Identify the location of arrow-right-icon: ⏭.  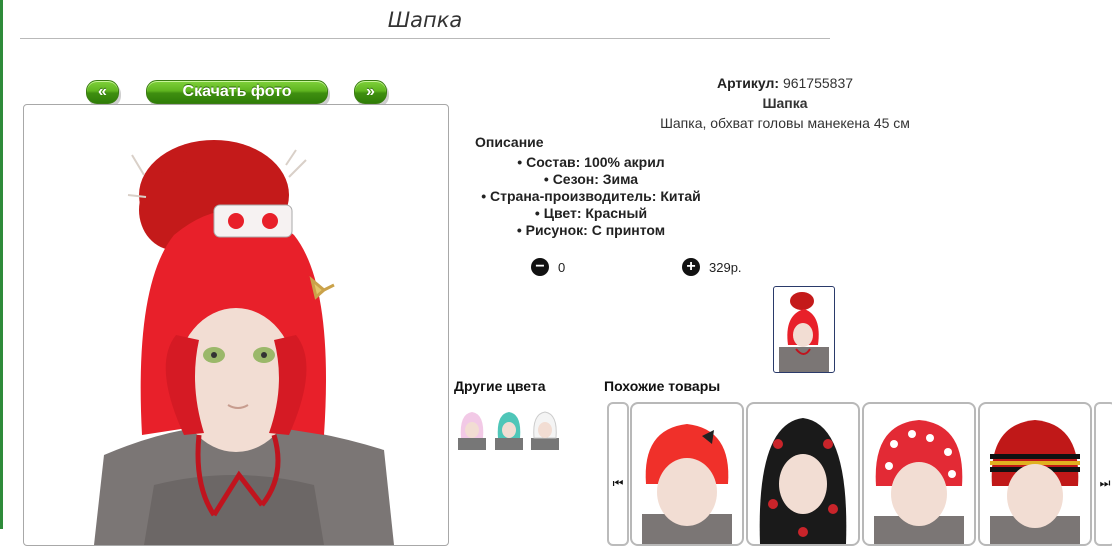
(1105, 483).